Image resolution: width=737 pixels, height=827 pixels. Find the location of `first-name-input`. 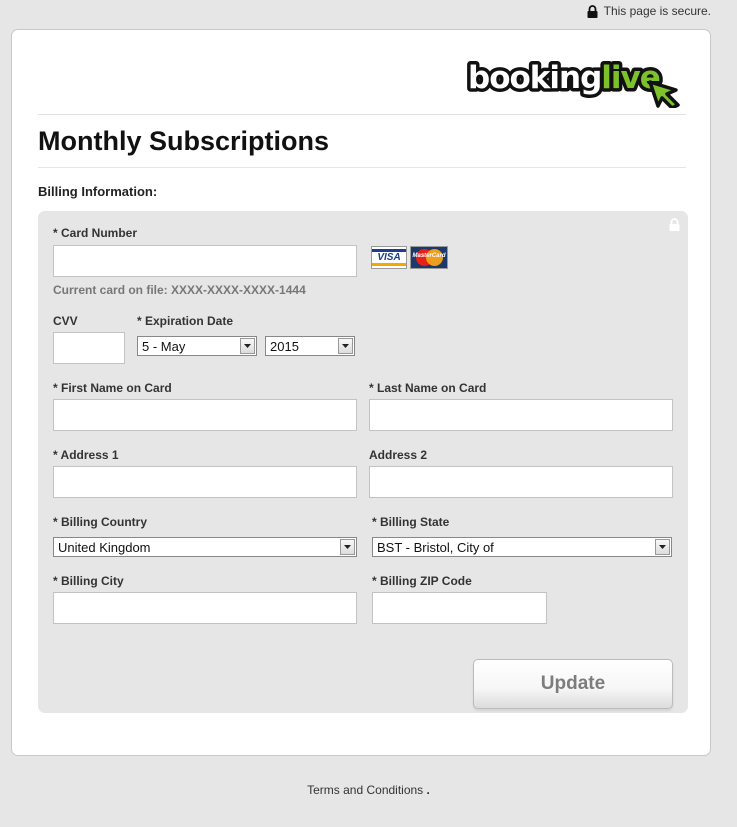

first-name-input is located at coordinates (205, 415).